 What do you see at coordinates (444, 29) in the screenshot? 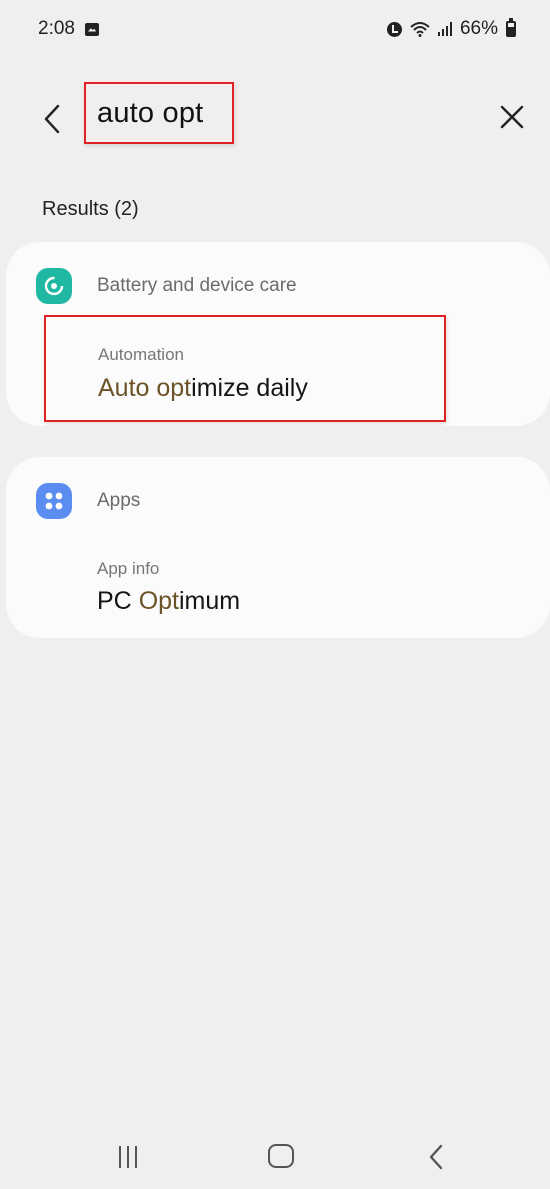
I see `signal-icon` at bounding box center [444, 29].